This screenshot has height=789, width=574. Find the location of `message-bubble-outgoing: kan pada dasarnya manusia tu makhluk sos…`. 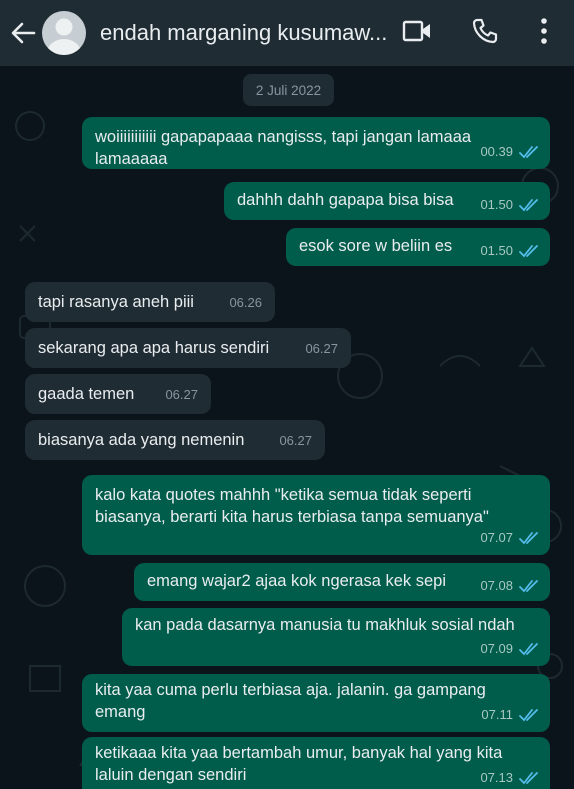

message-bubble-outgoing: kan pada dasarnya manusia tu makhluk sos… is located at coordinates (336, 637).